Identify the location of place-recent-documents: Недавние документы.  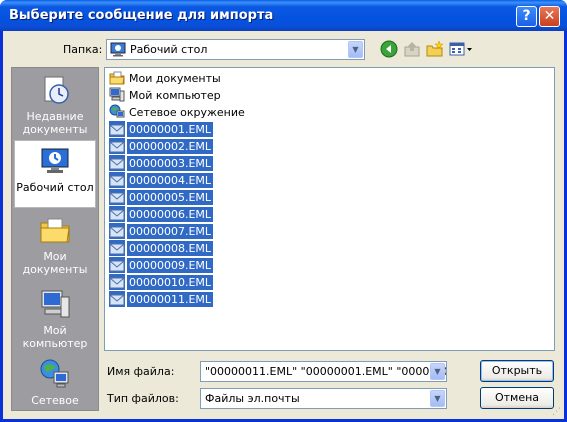
(55, 105).